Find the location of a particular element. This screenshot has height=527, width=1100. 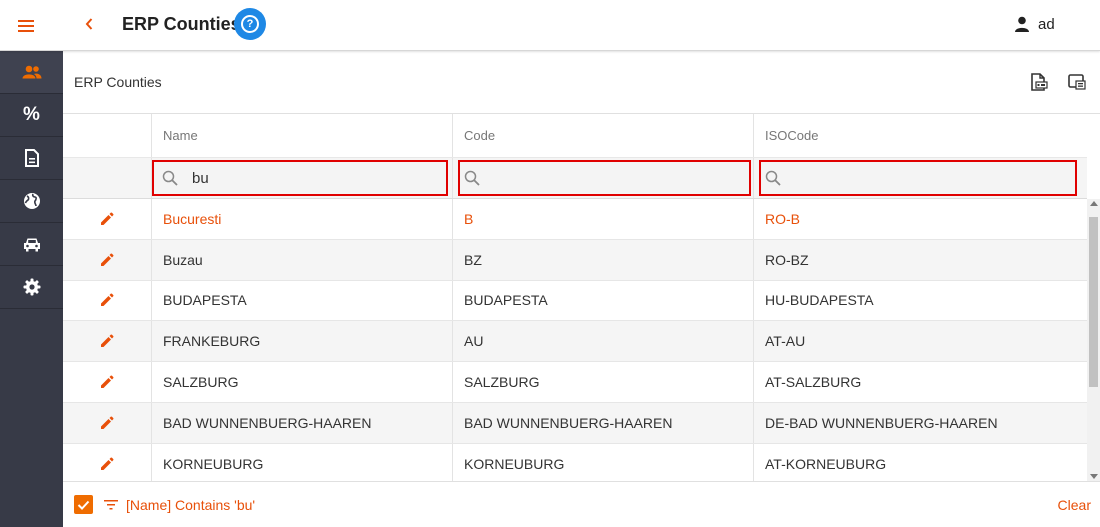

sidebar: % is located at coordinates (31, 289).